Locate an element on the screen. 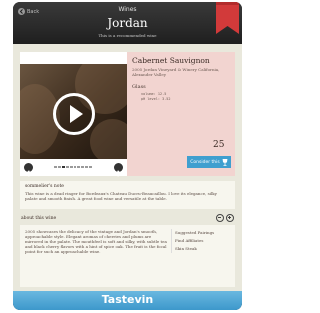 This screenshot has width=320, height=313. user-name: Jordan is located at coordinates (127, 23).